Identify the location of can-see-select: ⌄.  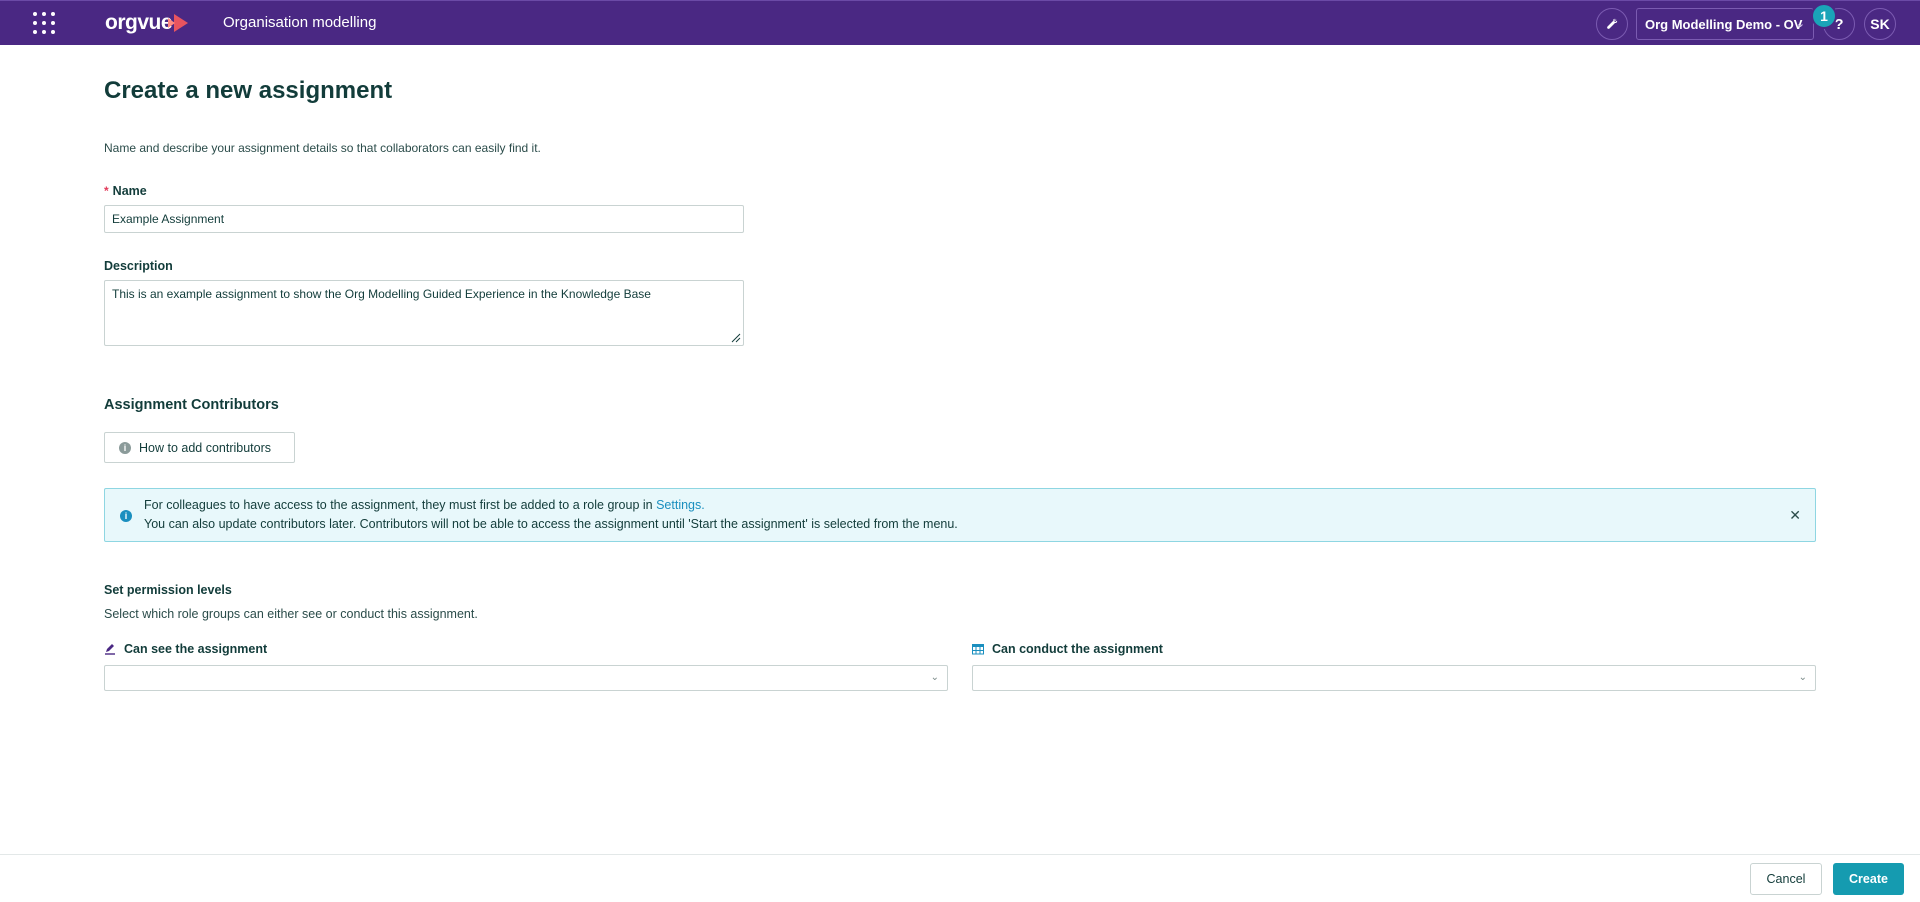
(526, 678).